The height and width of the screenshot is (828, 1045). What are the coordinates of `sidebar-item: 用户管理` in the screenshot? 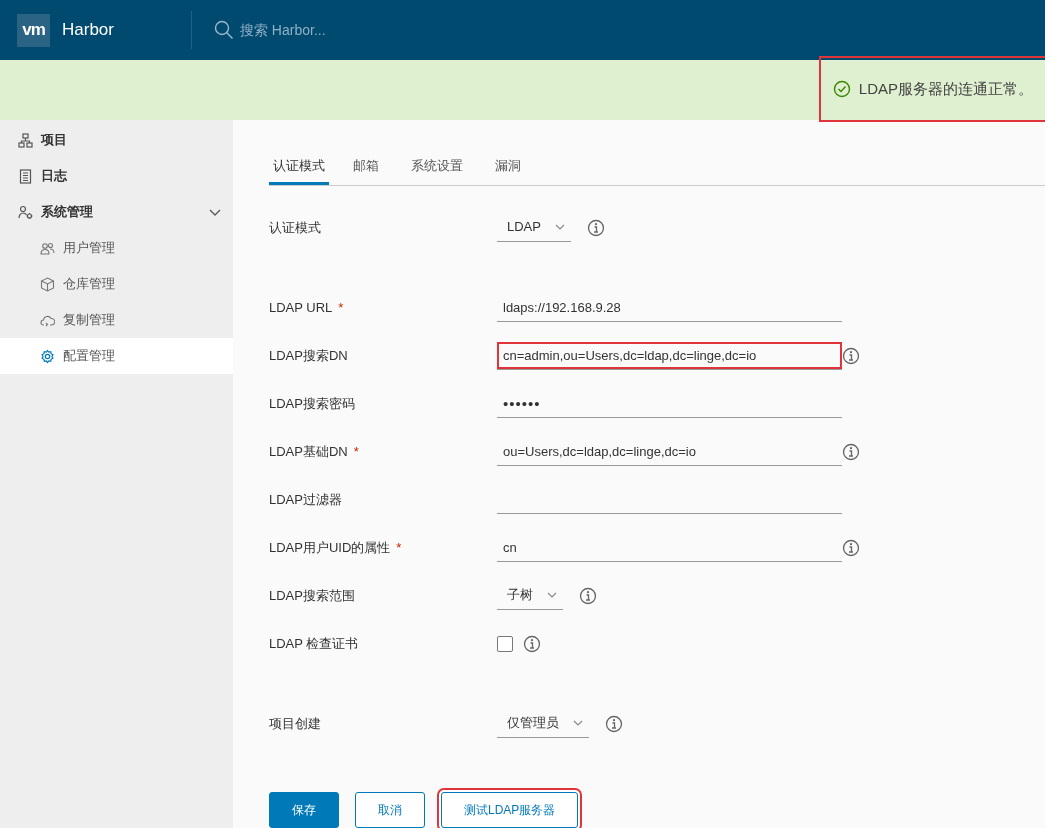 It's located at (116, 248).